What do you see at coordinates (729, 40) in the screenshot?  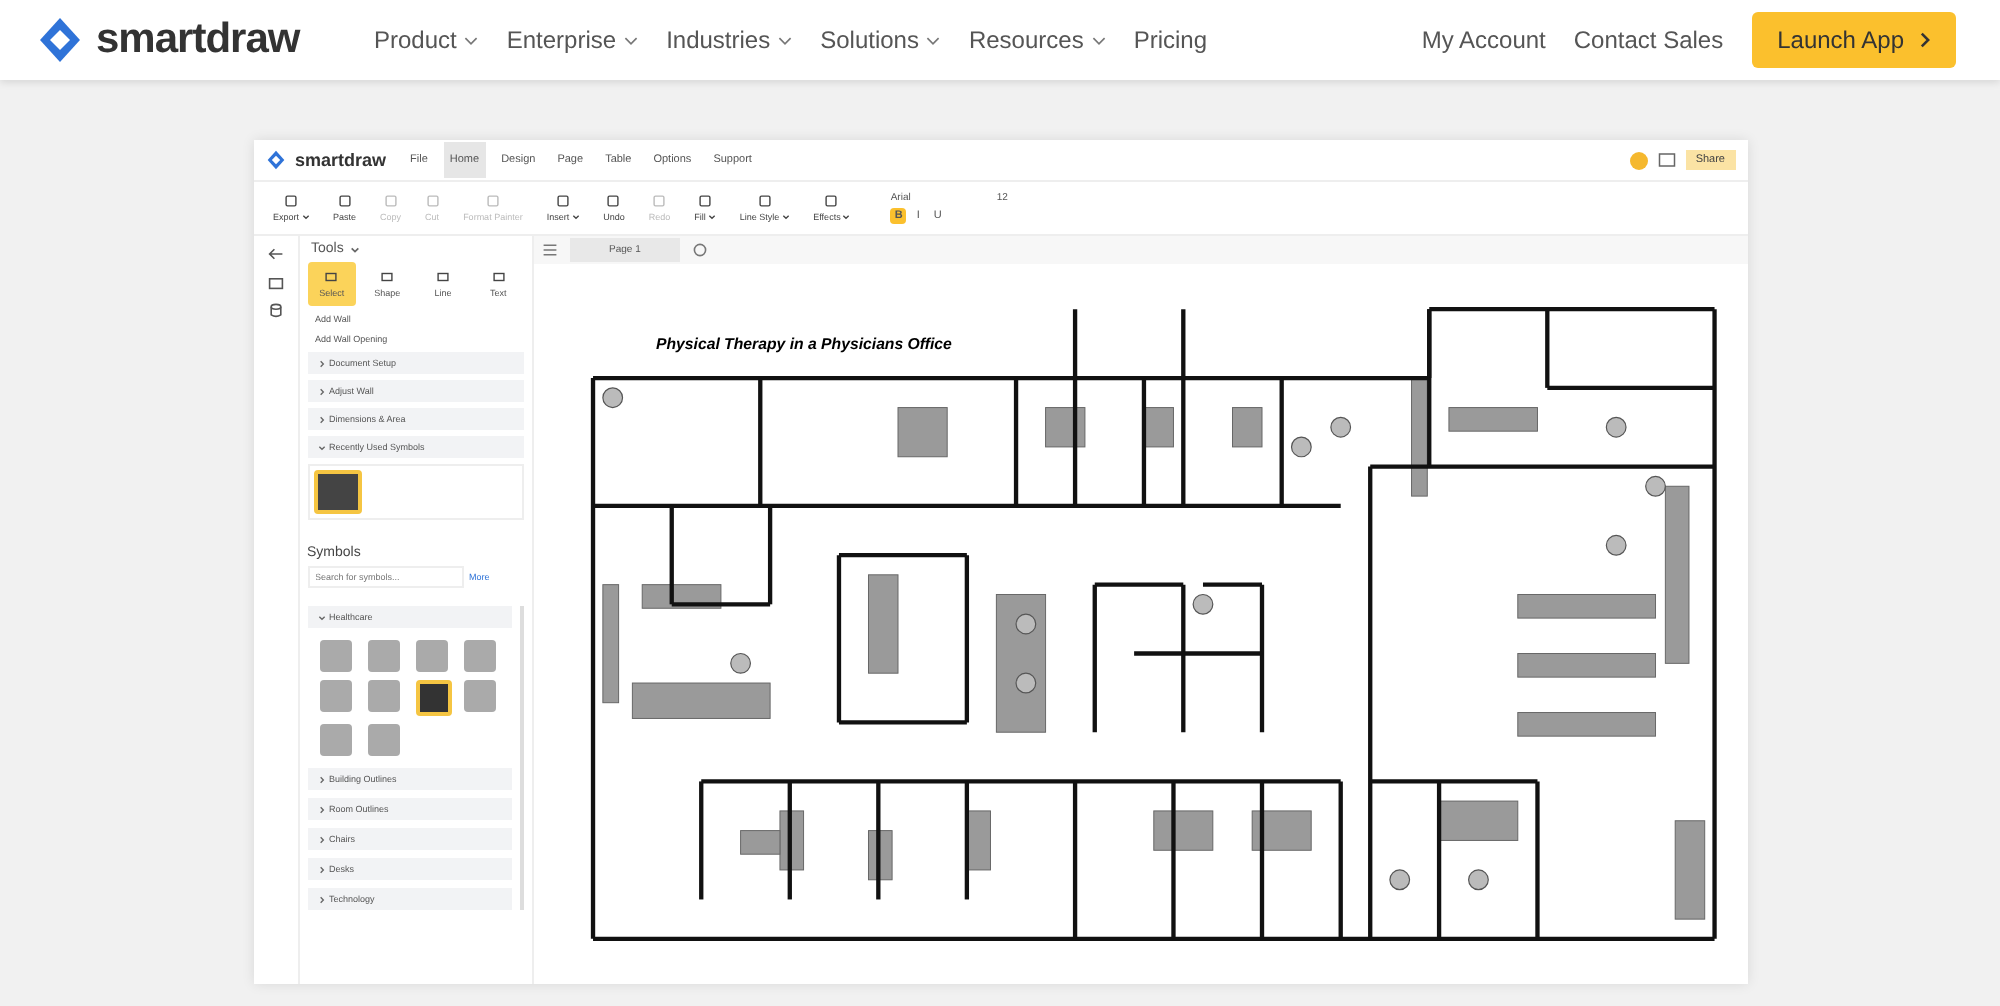 I see `nav-menu-item: Industries` at bounding box center [729, 40].